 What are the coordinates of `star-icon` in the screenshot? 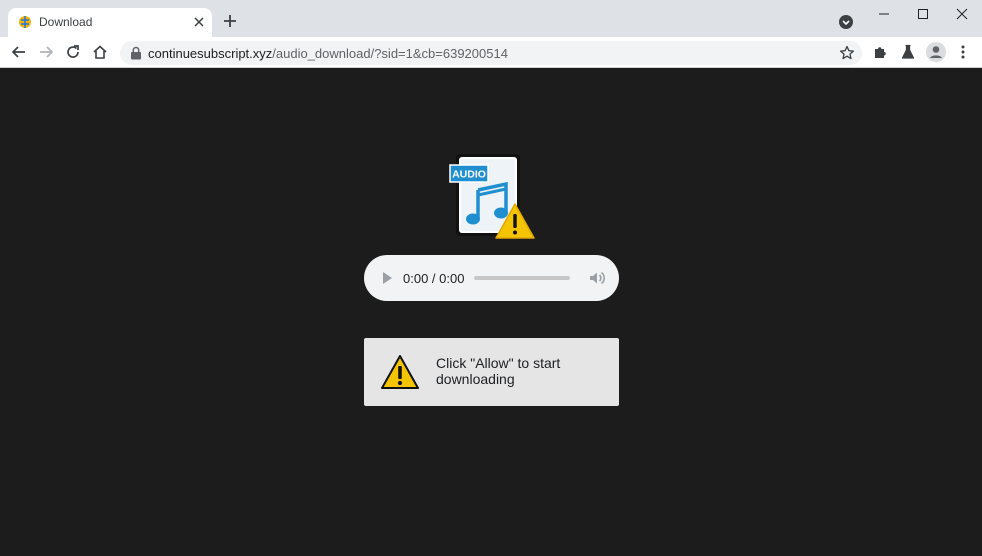 It's located at (847, 53).